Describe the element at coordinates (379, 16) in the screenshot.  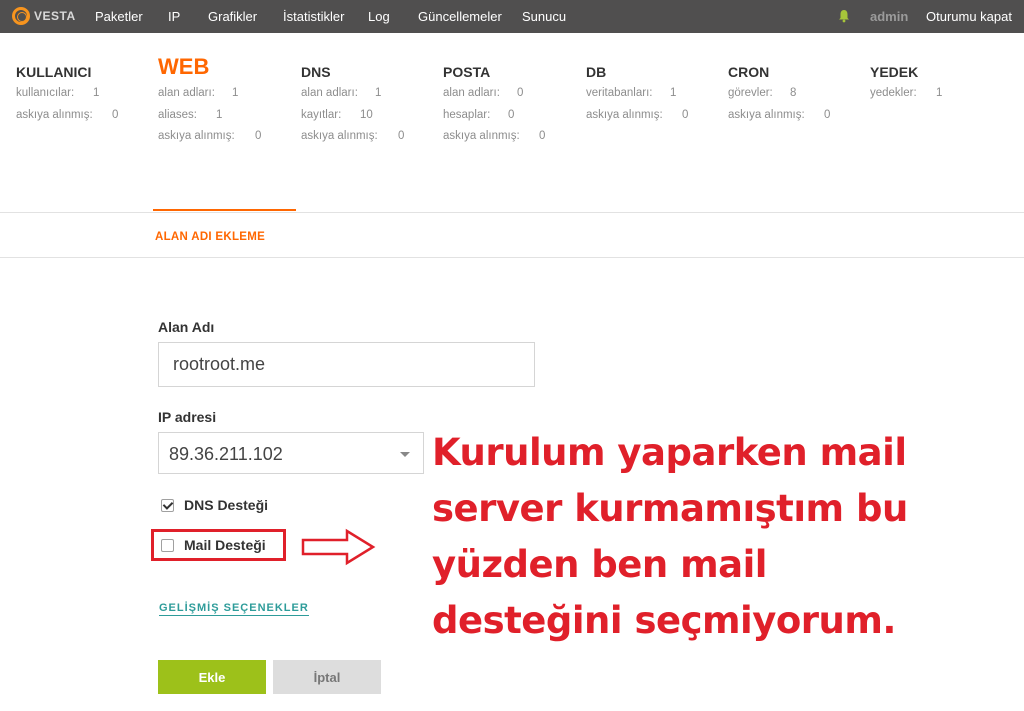
I see `nav-log: Log` at that location.